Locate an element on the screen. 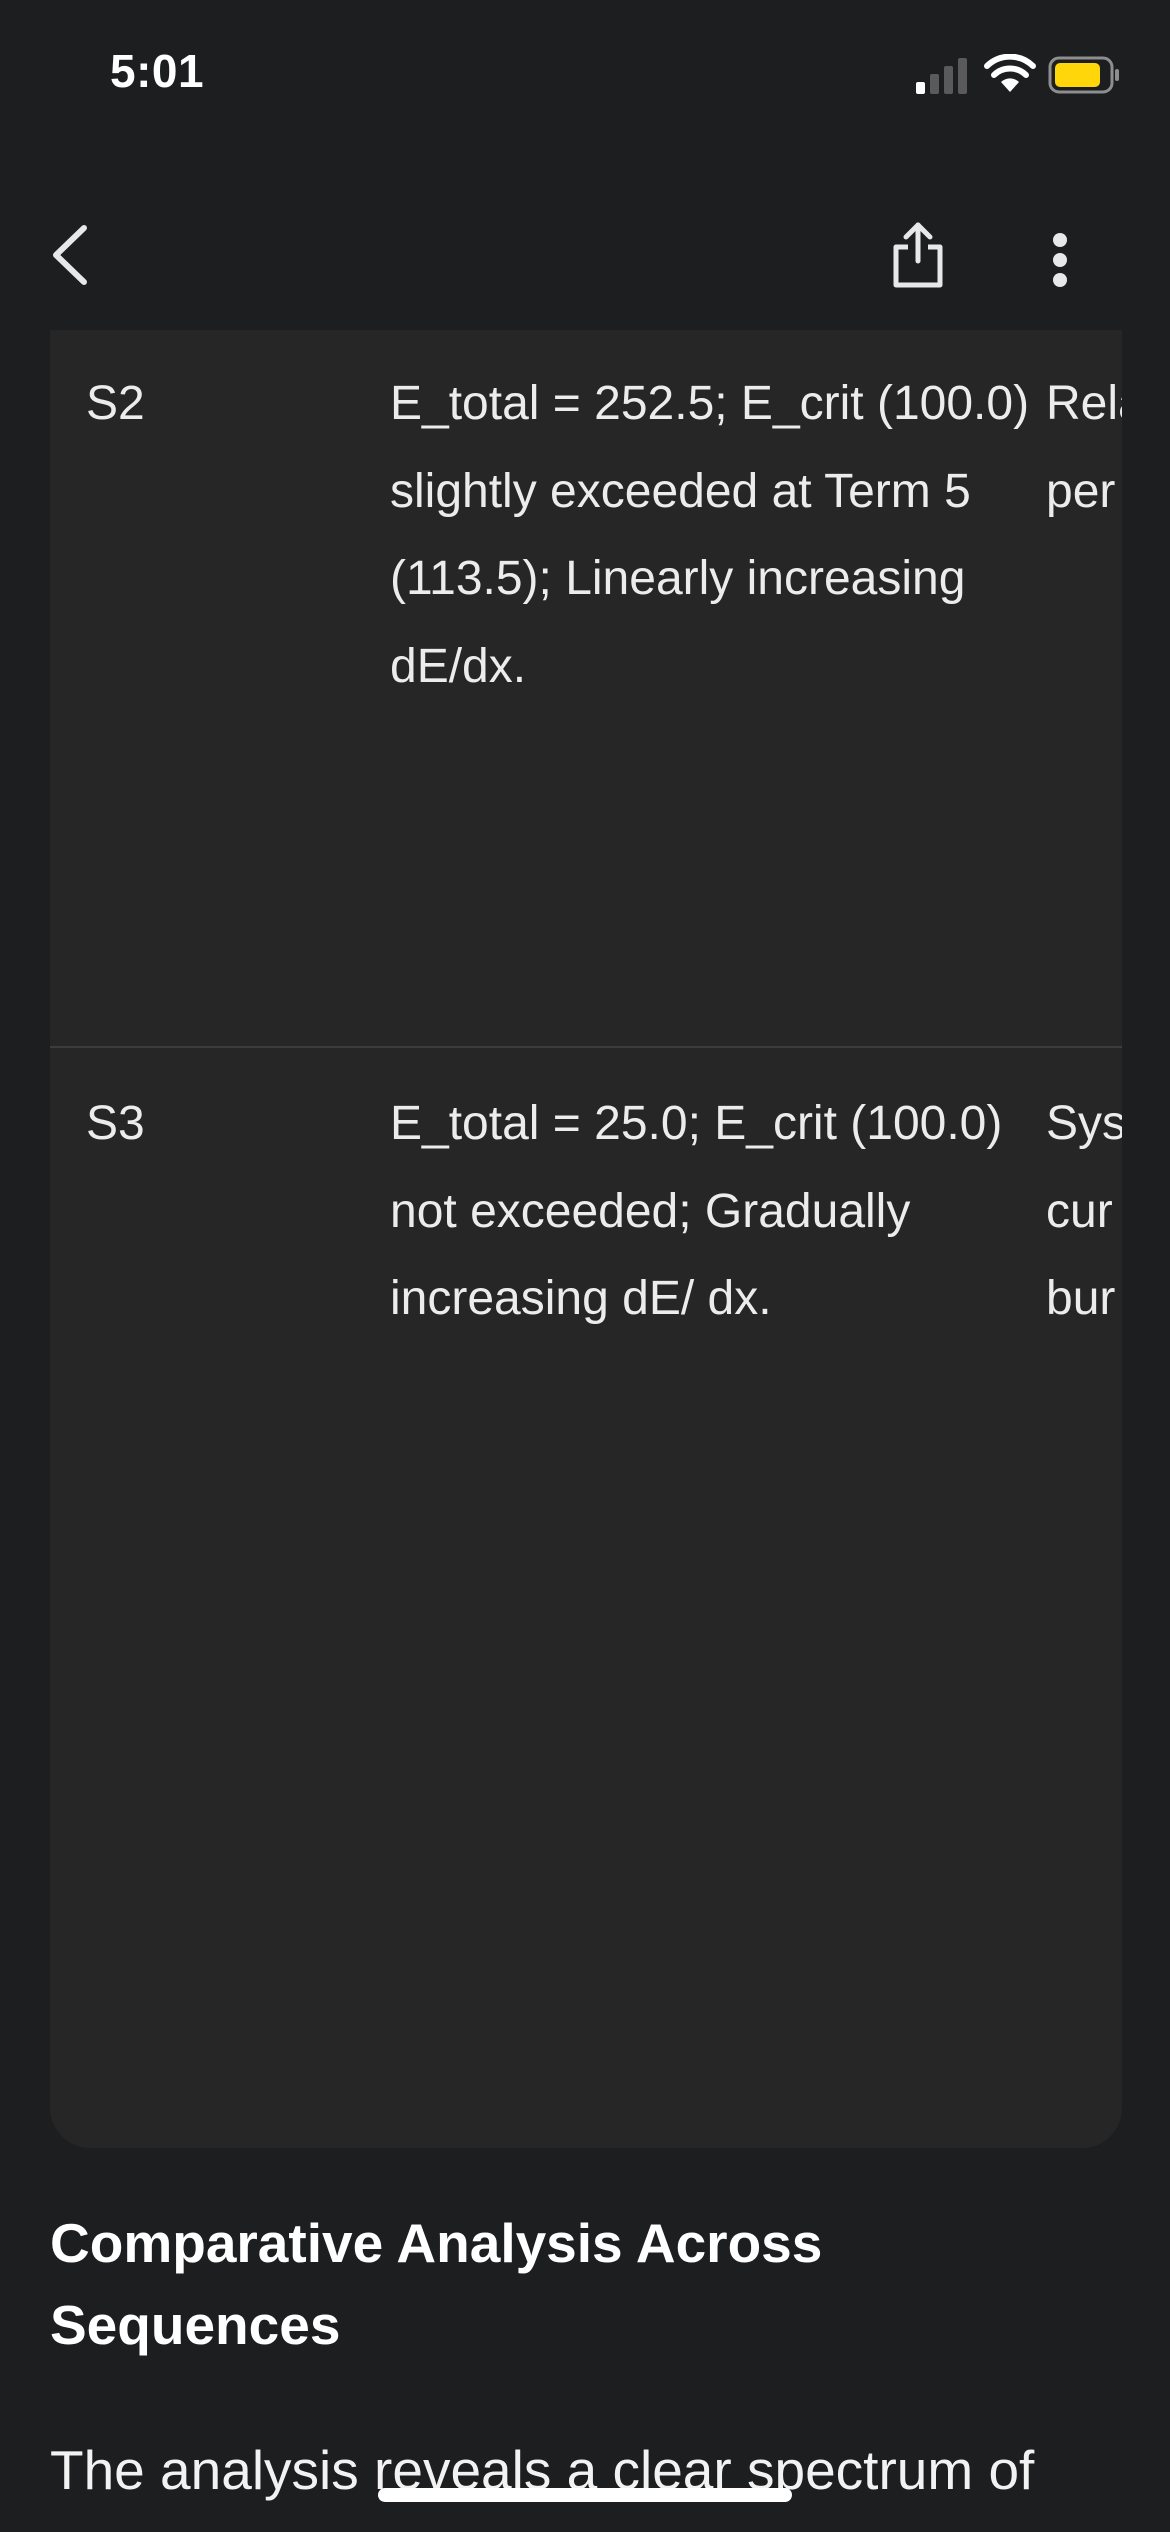 This screenshot has width=1170, height=2532. navigation-bar is located at coordinates (585, 245).